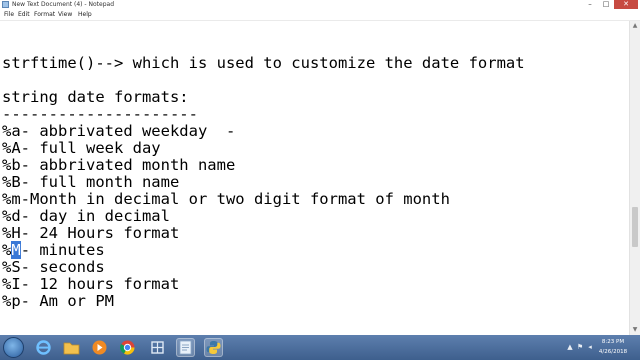  I want to click on text-line: %B- full month name, so click(91, 182).